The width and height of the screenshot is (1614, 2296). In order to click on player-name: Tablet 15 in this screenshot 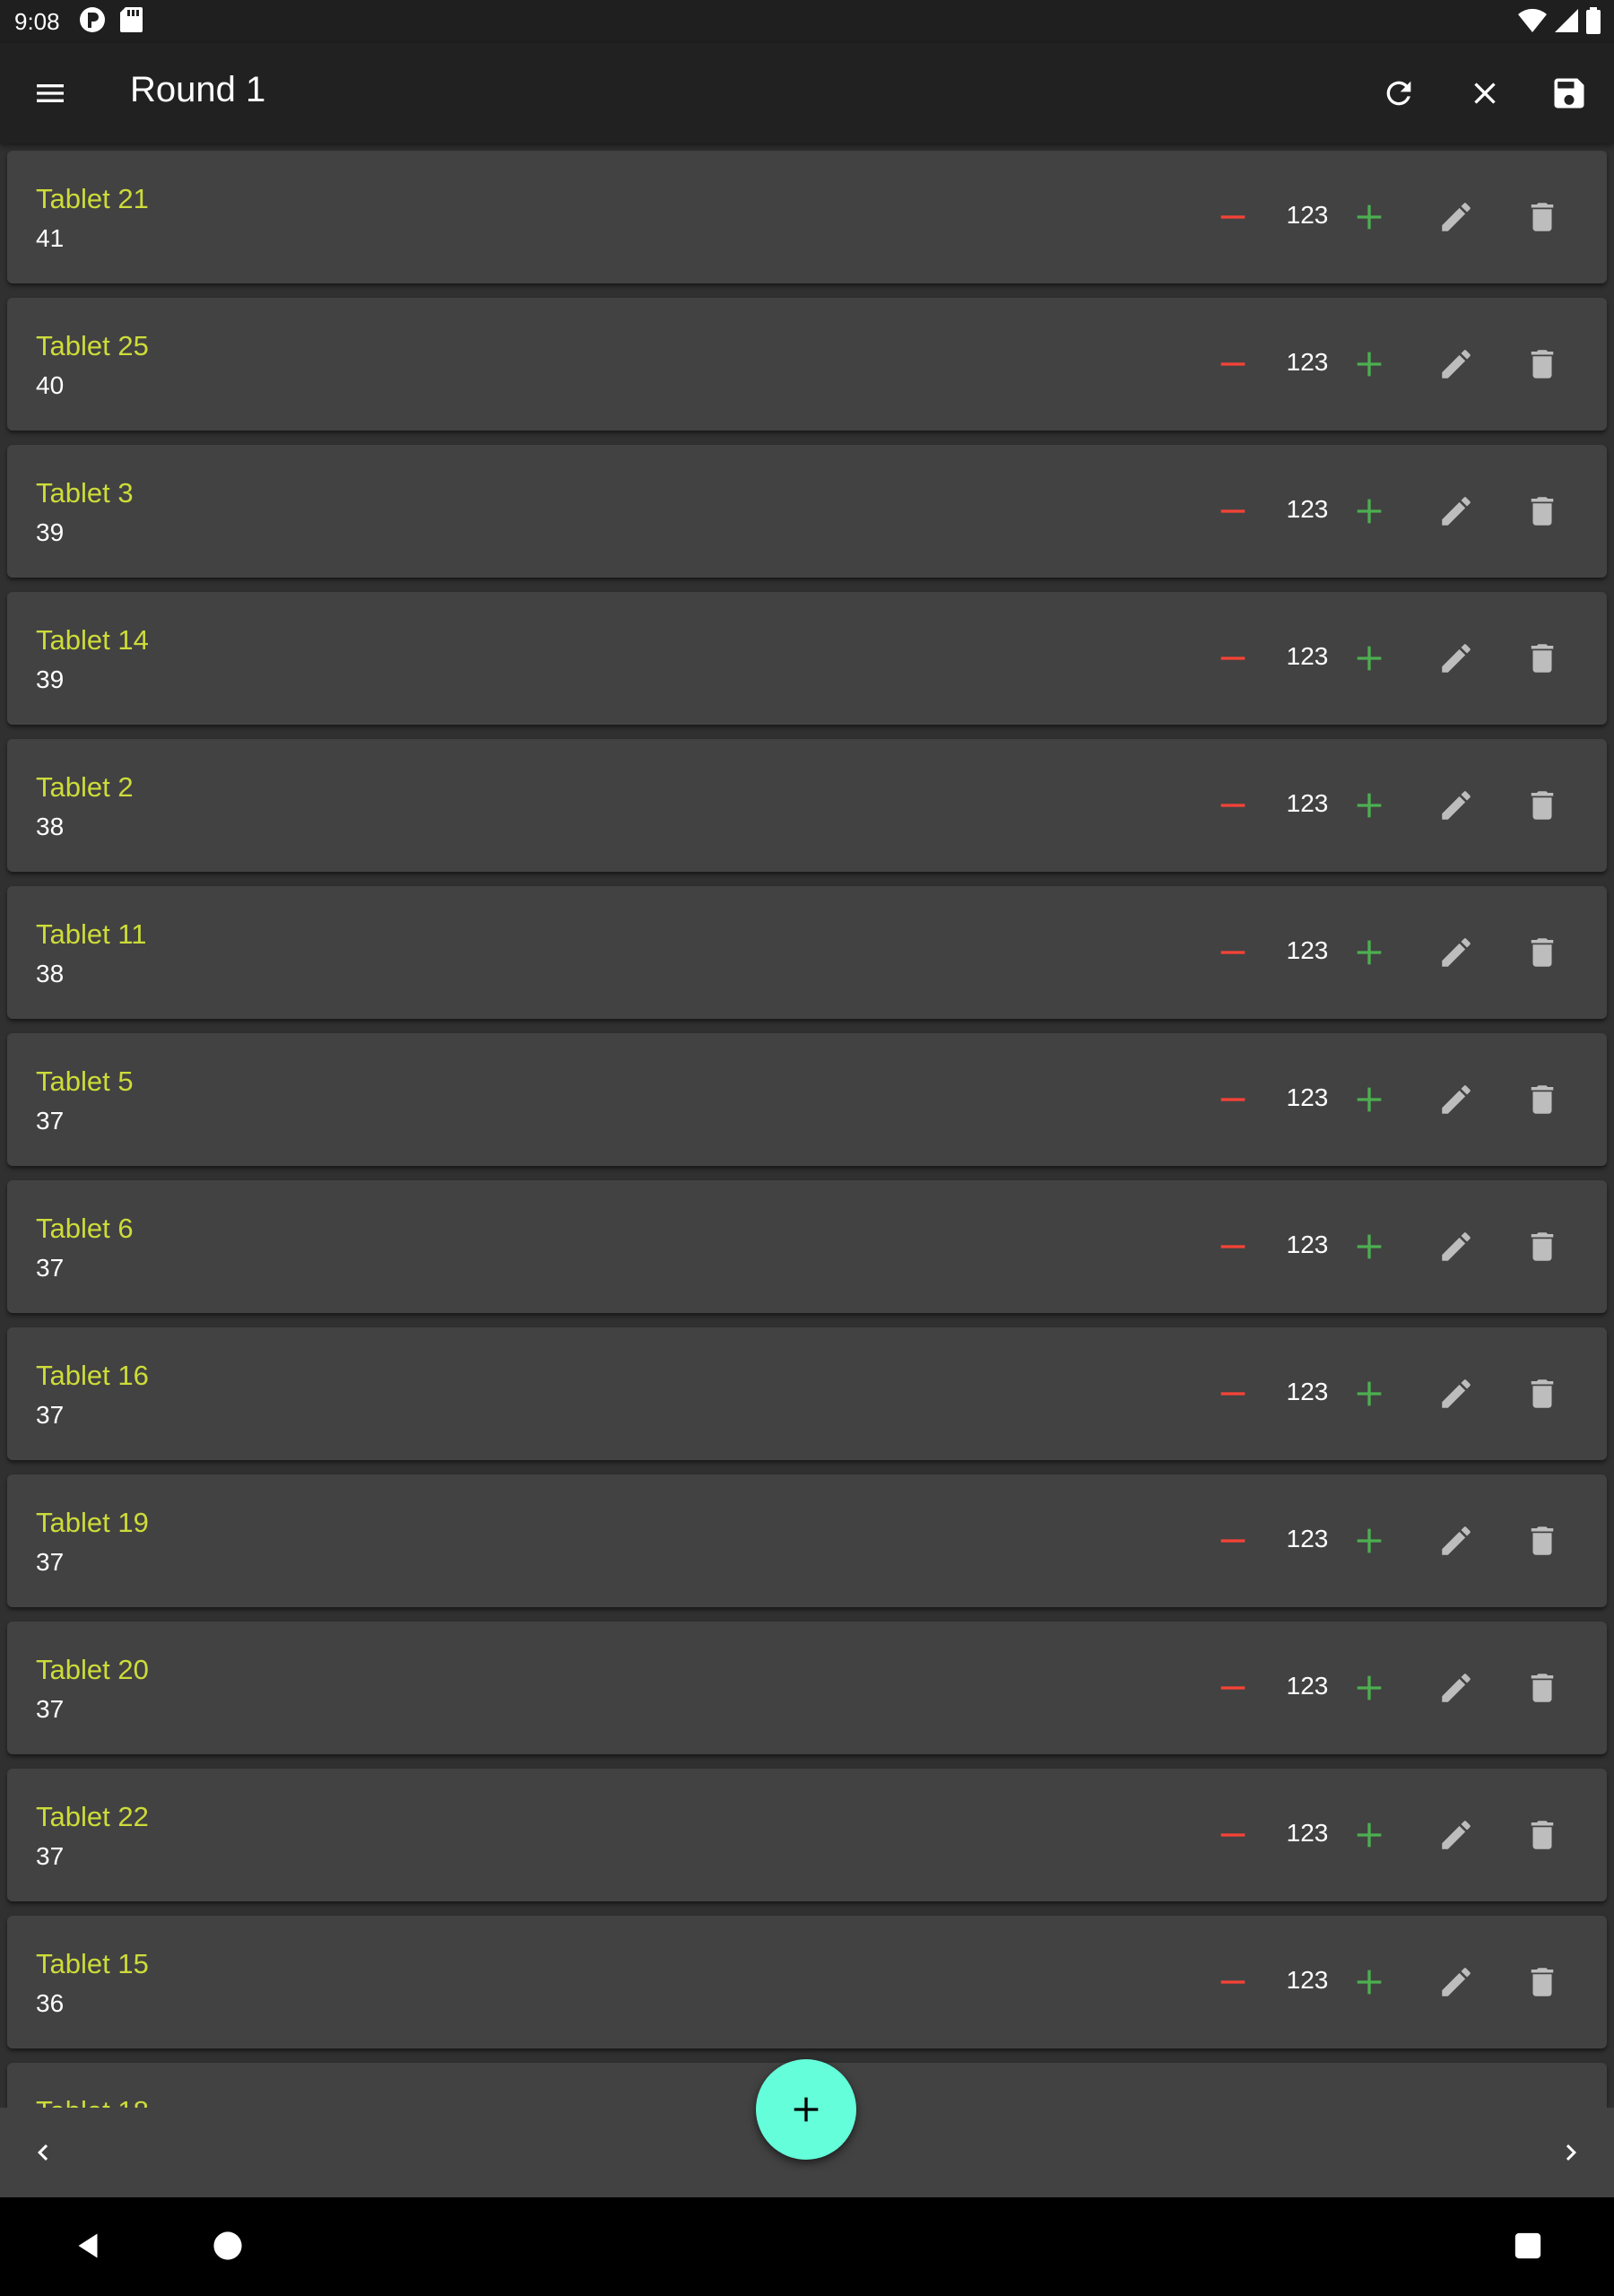, I will do `click(92, 1963)`.